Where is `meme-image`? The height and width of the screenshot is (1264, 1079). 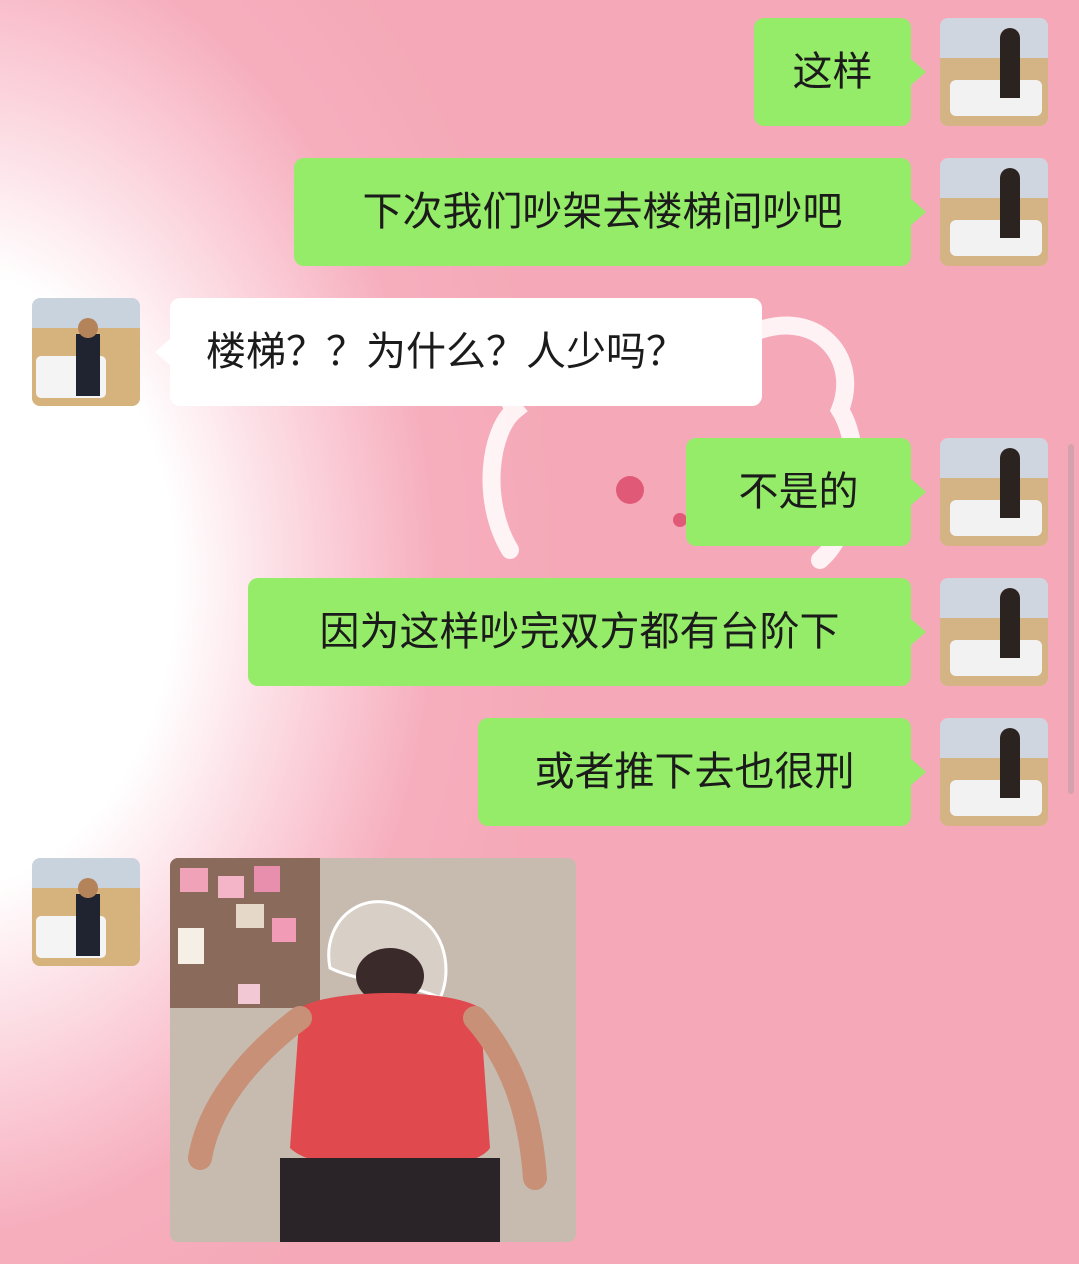
meme-image is located at coordinates (373, 1050).